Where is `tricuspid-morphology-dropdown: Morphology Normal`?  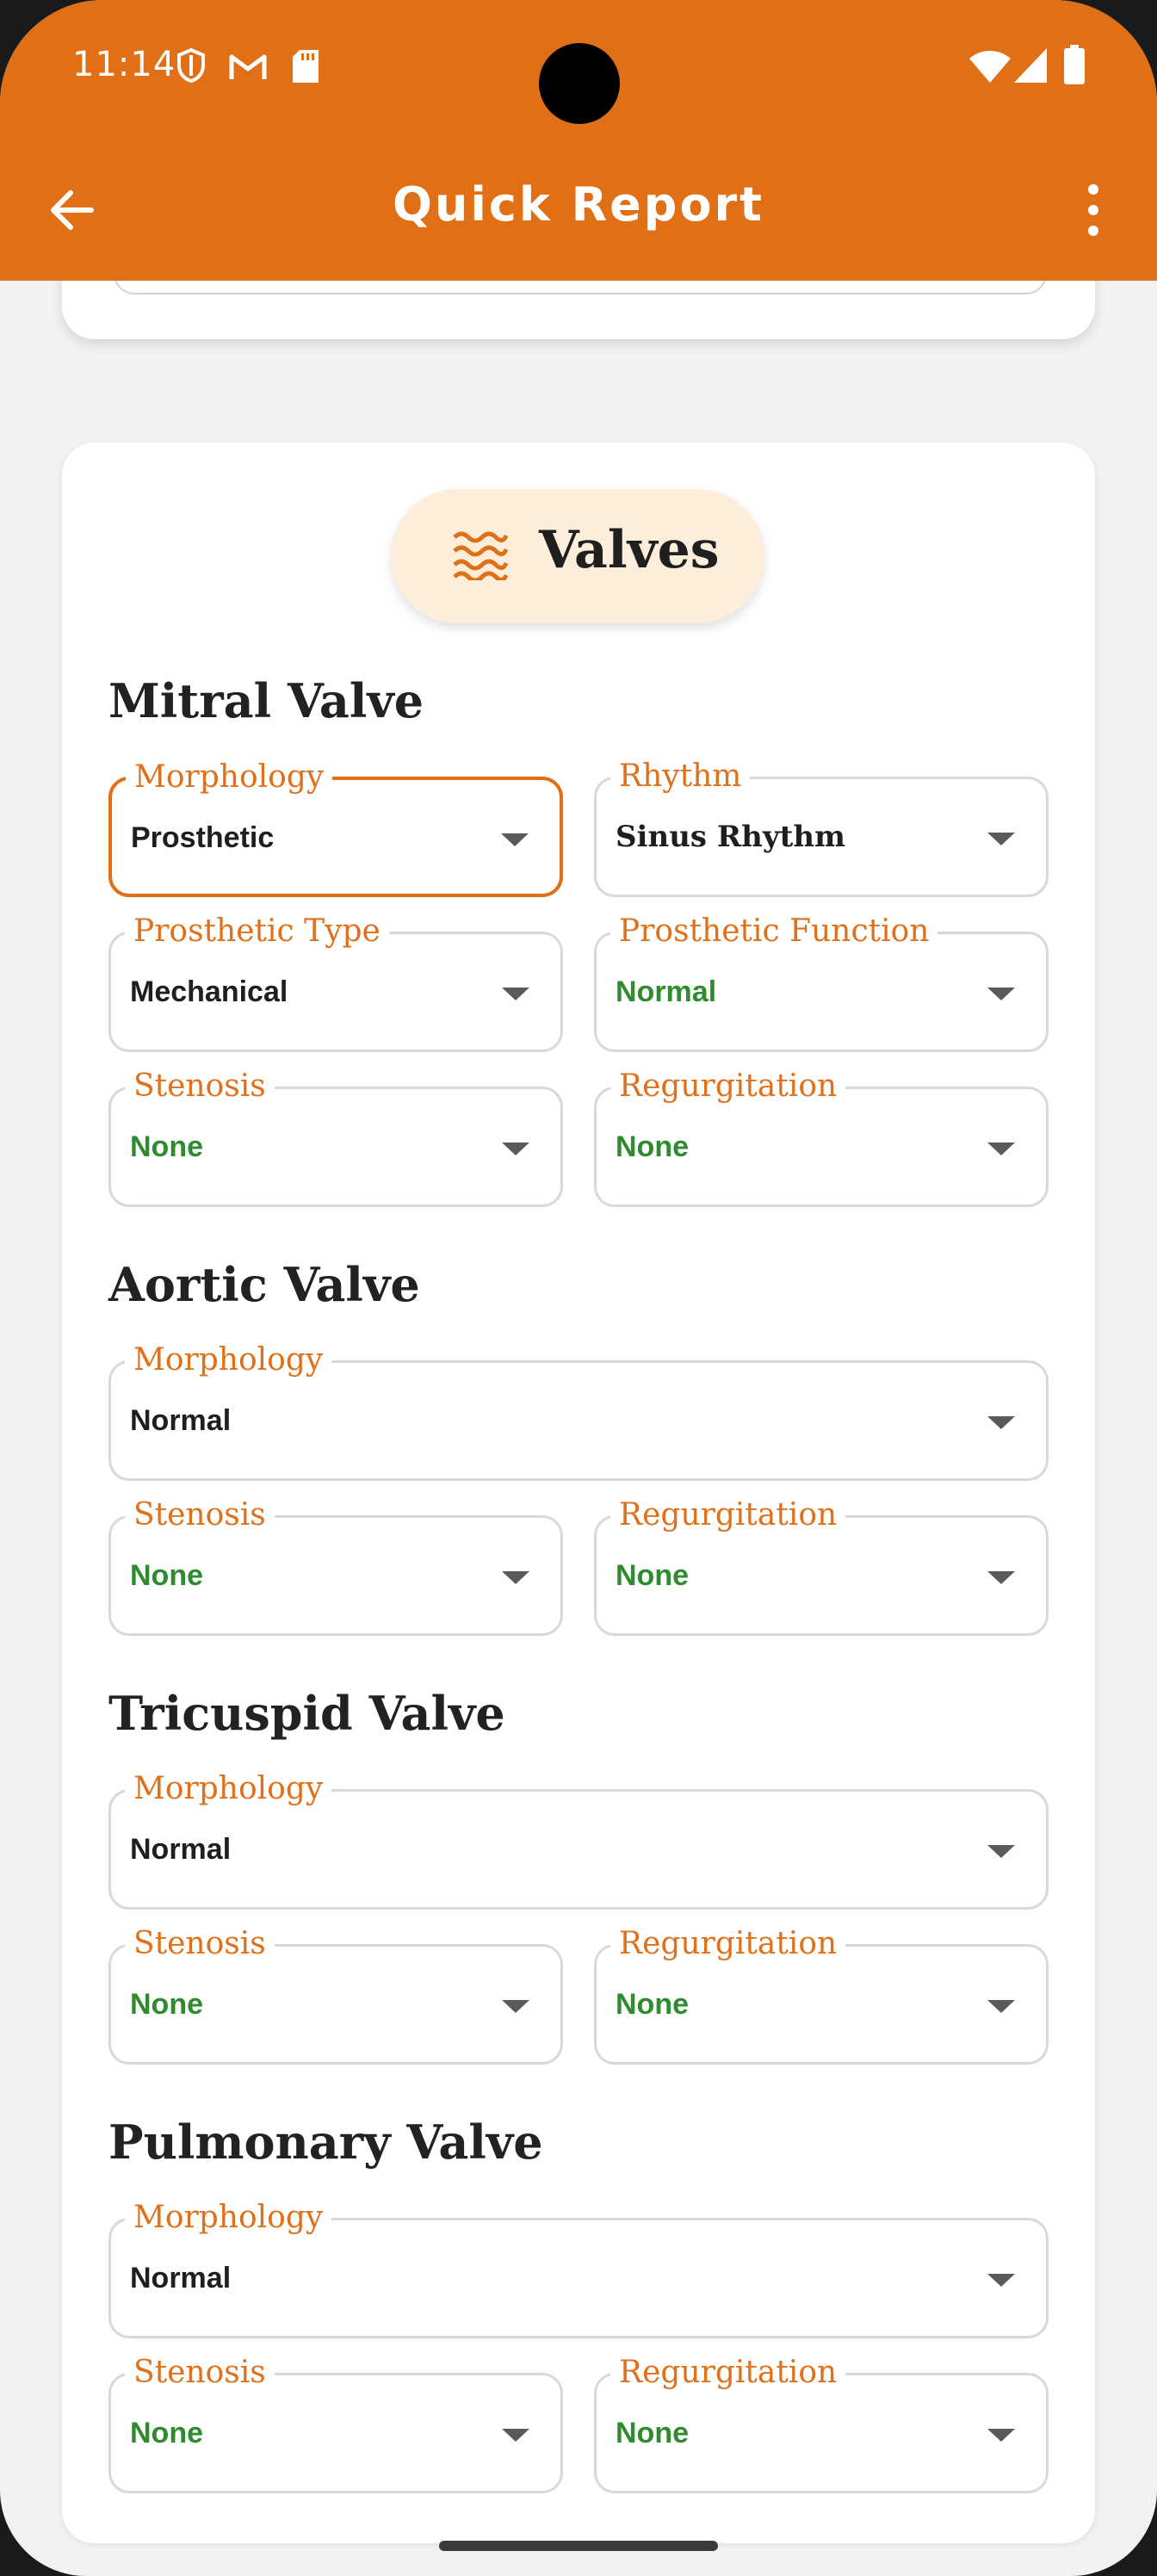 tricuspid-morphology-dropdown: Morphology Normal is located at coordinates (579, 1839).